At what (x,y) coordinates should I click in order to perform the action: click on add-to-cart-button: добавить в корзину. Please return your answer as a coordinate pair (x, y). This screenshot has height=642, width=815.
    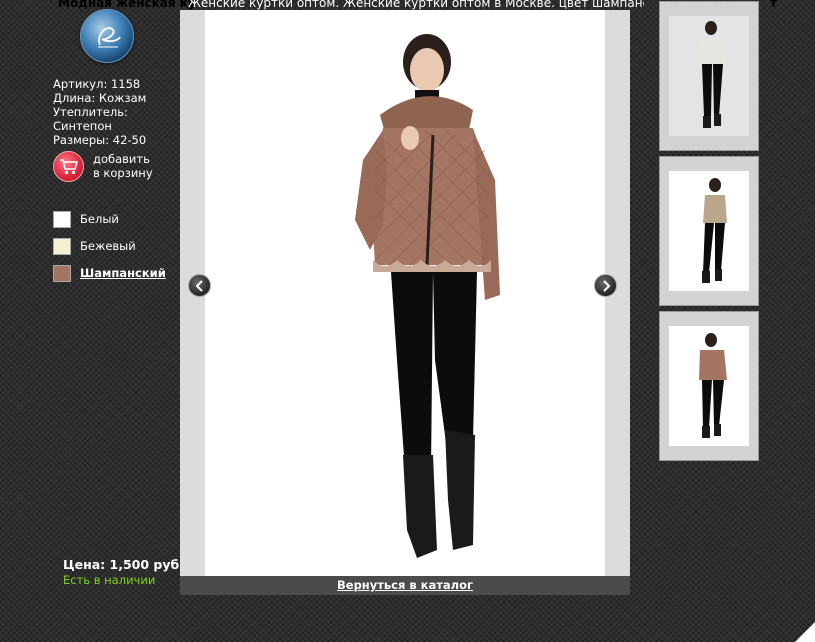
    Looking at the image, I should click on (108, 167).